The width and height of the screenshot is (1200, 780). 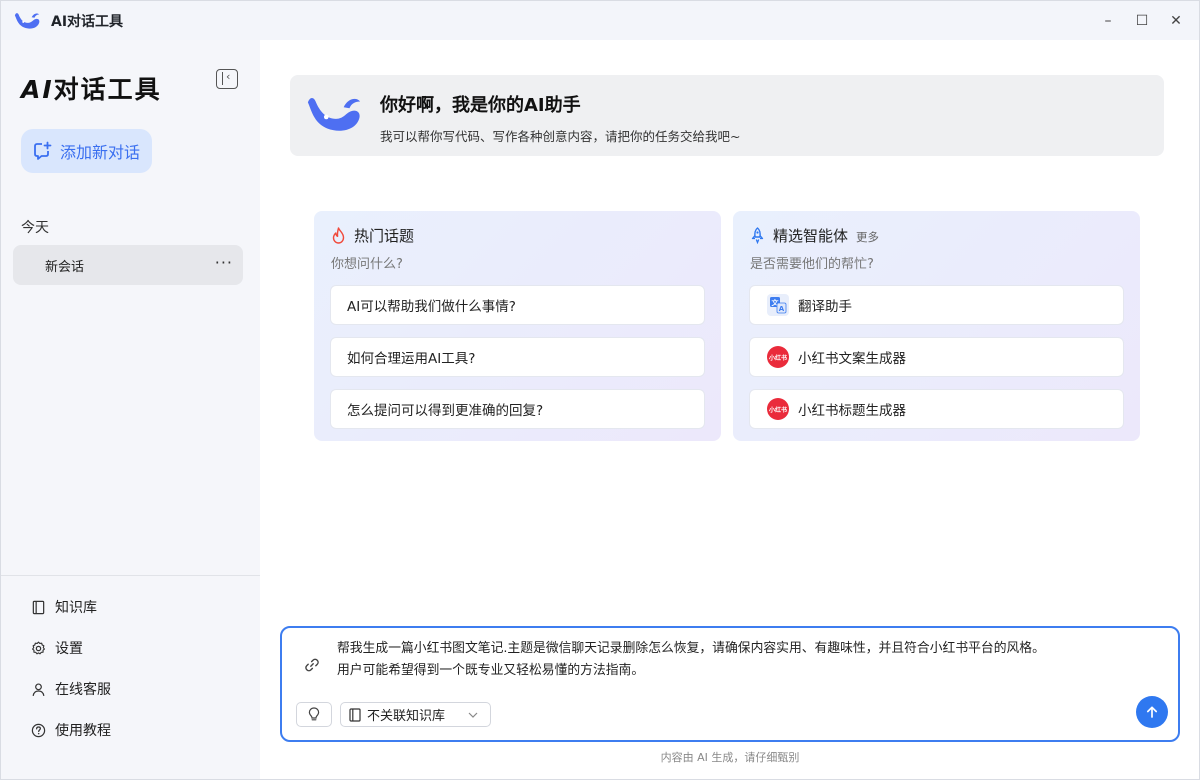 I want to click on window-controls: – ☐ ✕, so click(x=1142, y=21).